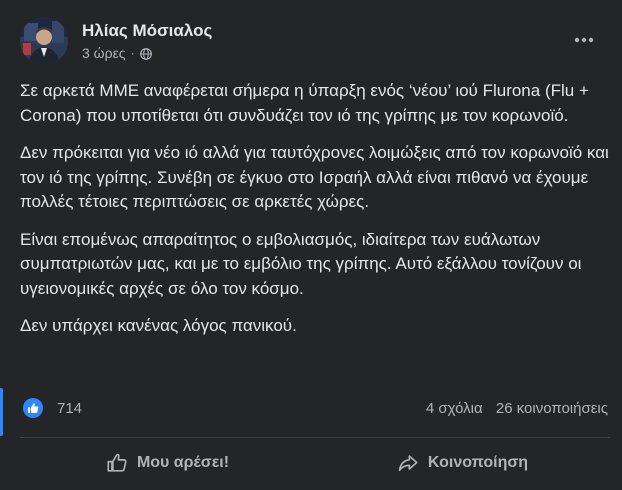 This screenshot has height=490, width=622. What do you see at coordinates (117, 463) in the screenshot?
I see `thumbs-up-icon` at bounding box center [117, 463].